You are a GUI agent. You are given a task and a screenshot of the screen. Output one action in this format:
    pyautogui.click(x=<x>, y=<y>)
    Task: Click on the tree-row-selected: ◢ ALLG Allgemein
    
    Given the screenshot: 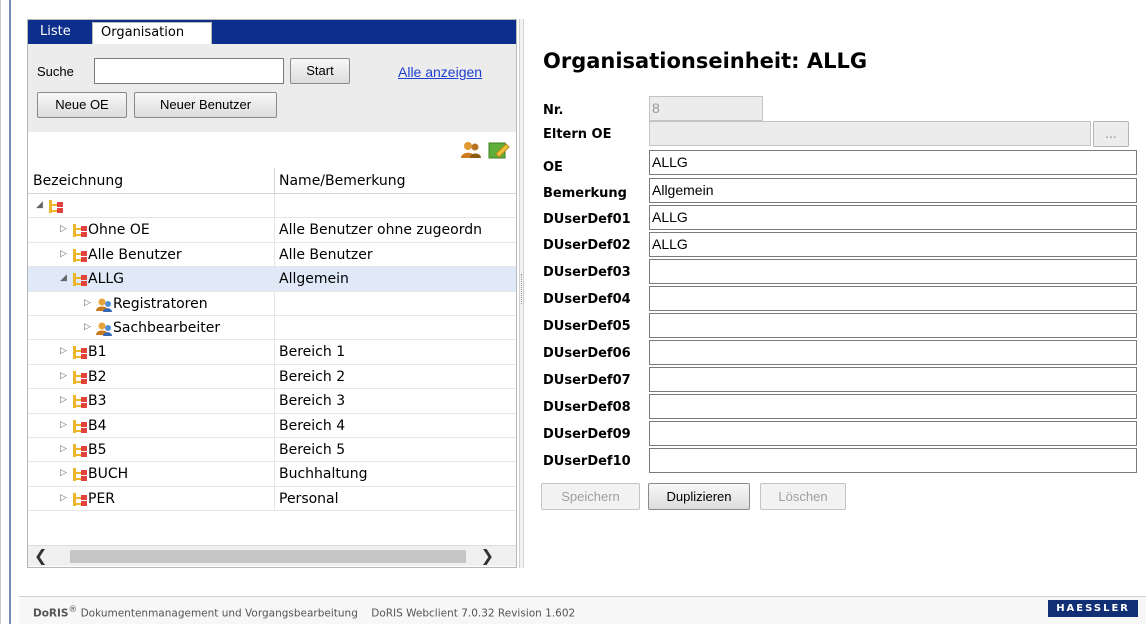 What is the action you would take?
    pyautogui.click(x=272, y=279)
    